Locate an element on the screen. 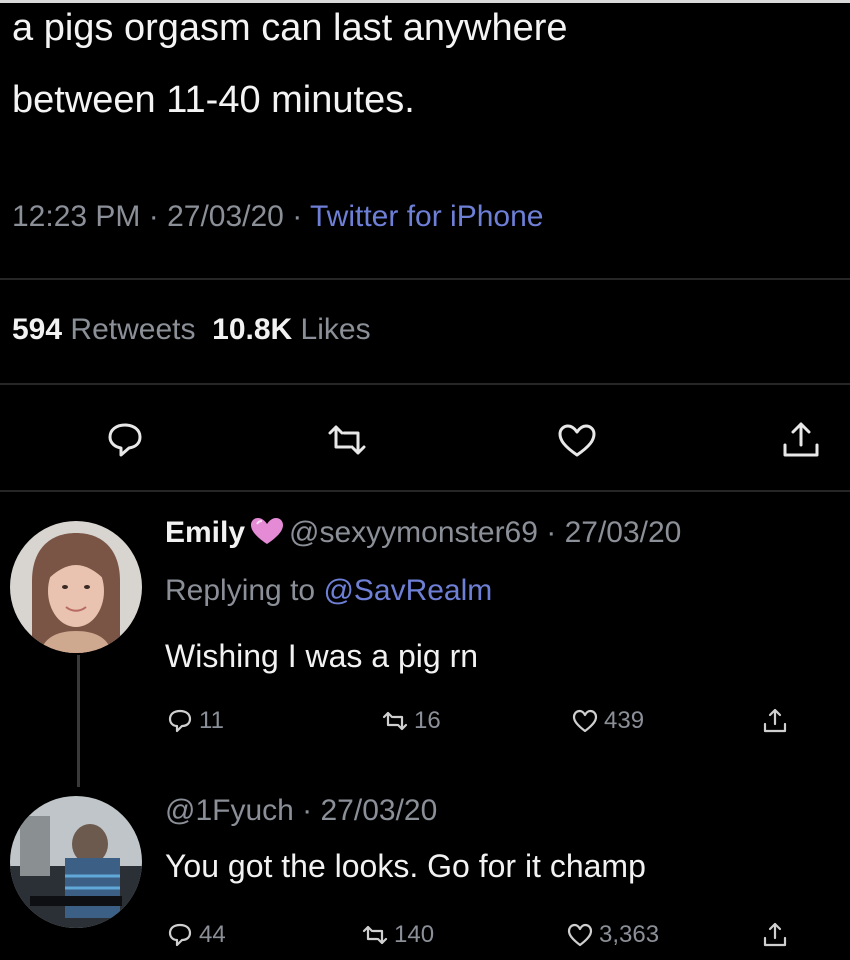 The height and width of the screenshot is (960, 850). reply-text: You got the looks. Go for it champ is located at coordinates (405, 866).